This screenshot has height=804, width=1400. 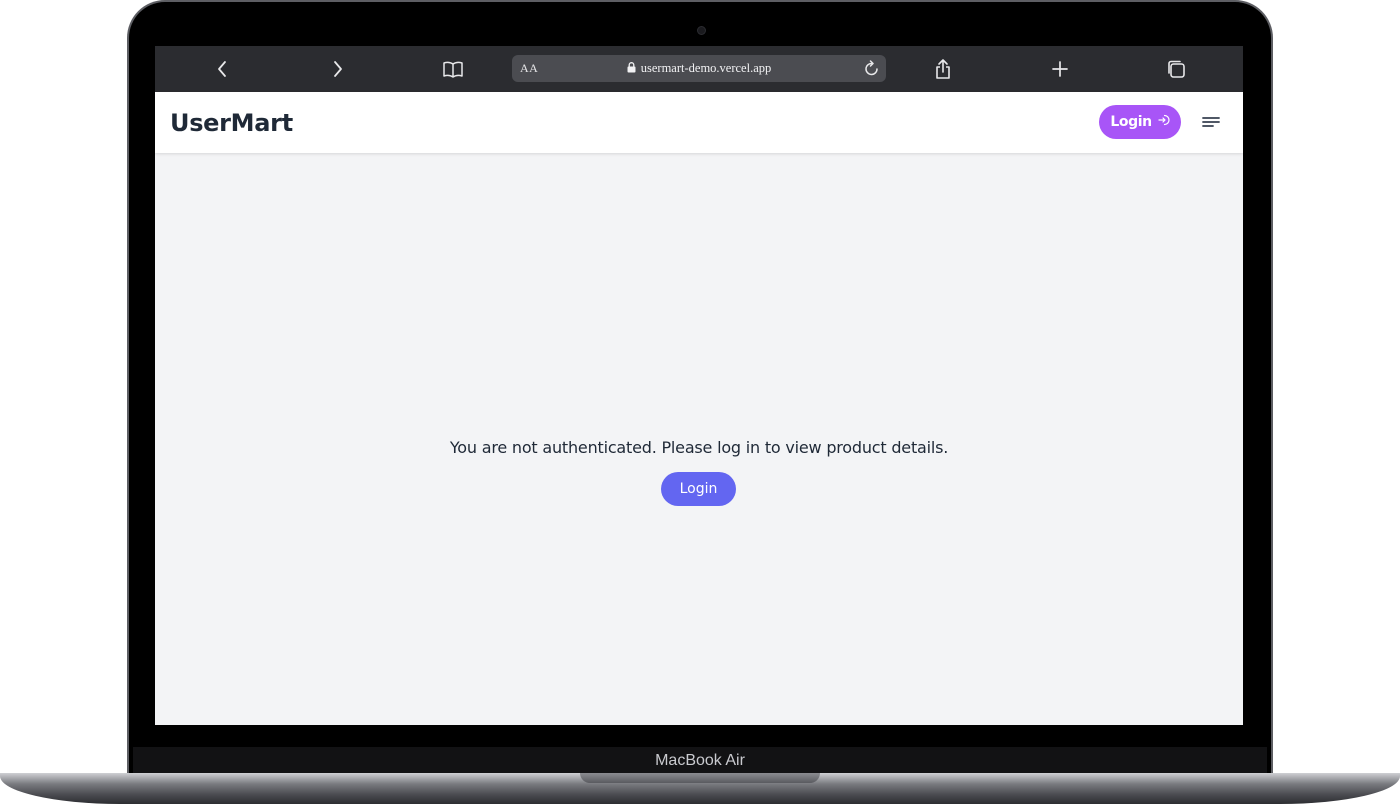 What do you see at coordinates (631, 69) in the screenshot?
I see `lock-icon` at bounding box center [631, 69].